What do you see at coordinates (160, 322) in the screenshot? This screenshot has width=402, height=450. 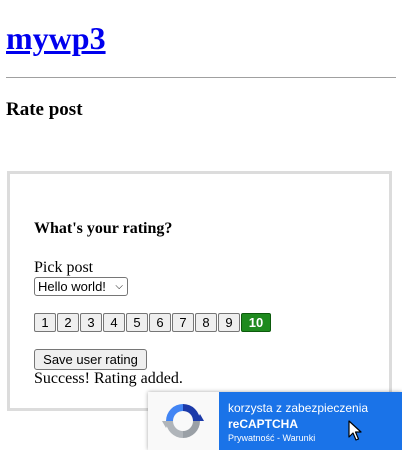 I see `rating-button-6: 6` at bounding box center [160, 322].